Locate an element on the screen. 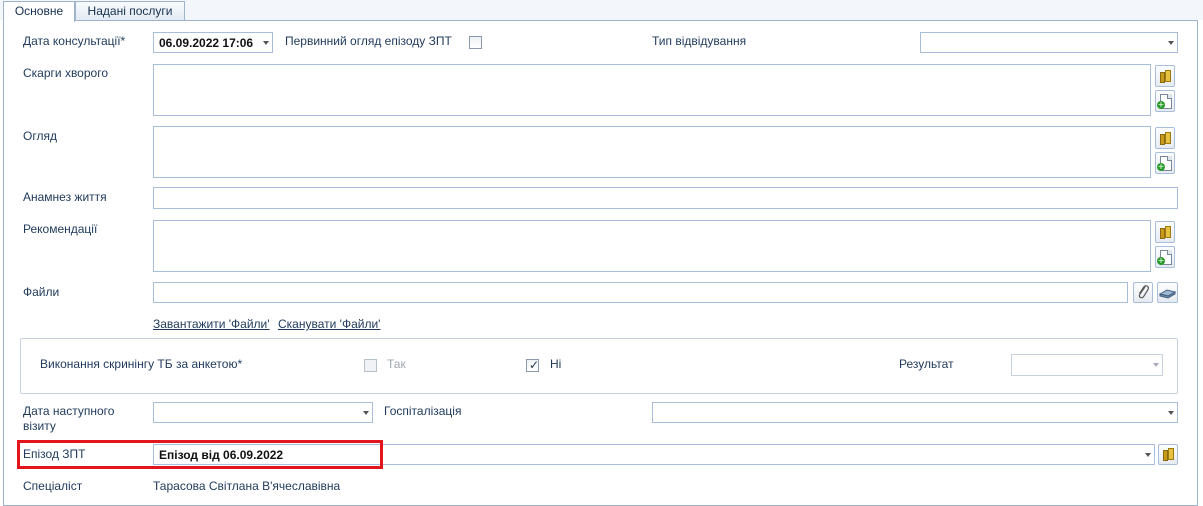 This screenshot has height=506, width=1203. upload-files-link: Завантажити 'Файли' is located at coordinates (211, 324).